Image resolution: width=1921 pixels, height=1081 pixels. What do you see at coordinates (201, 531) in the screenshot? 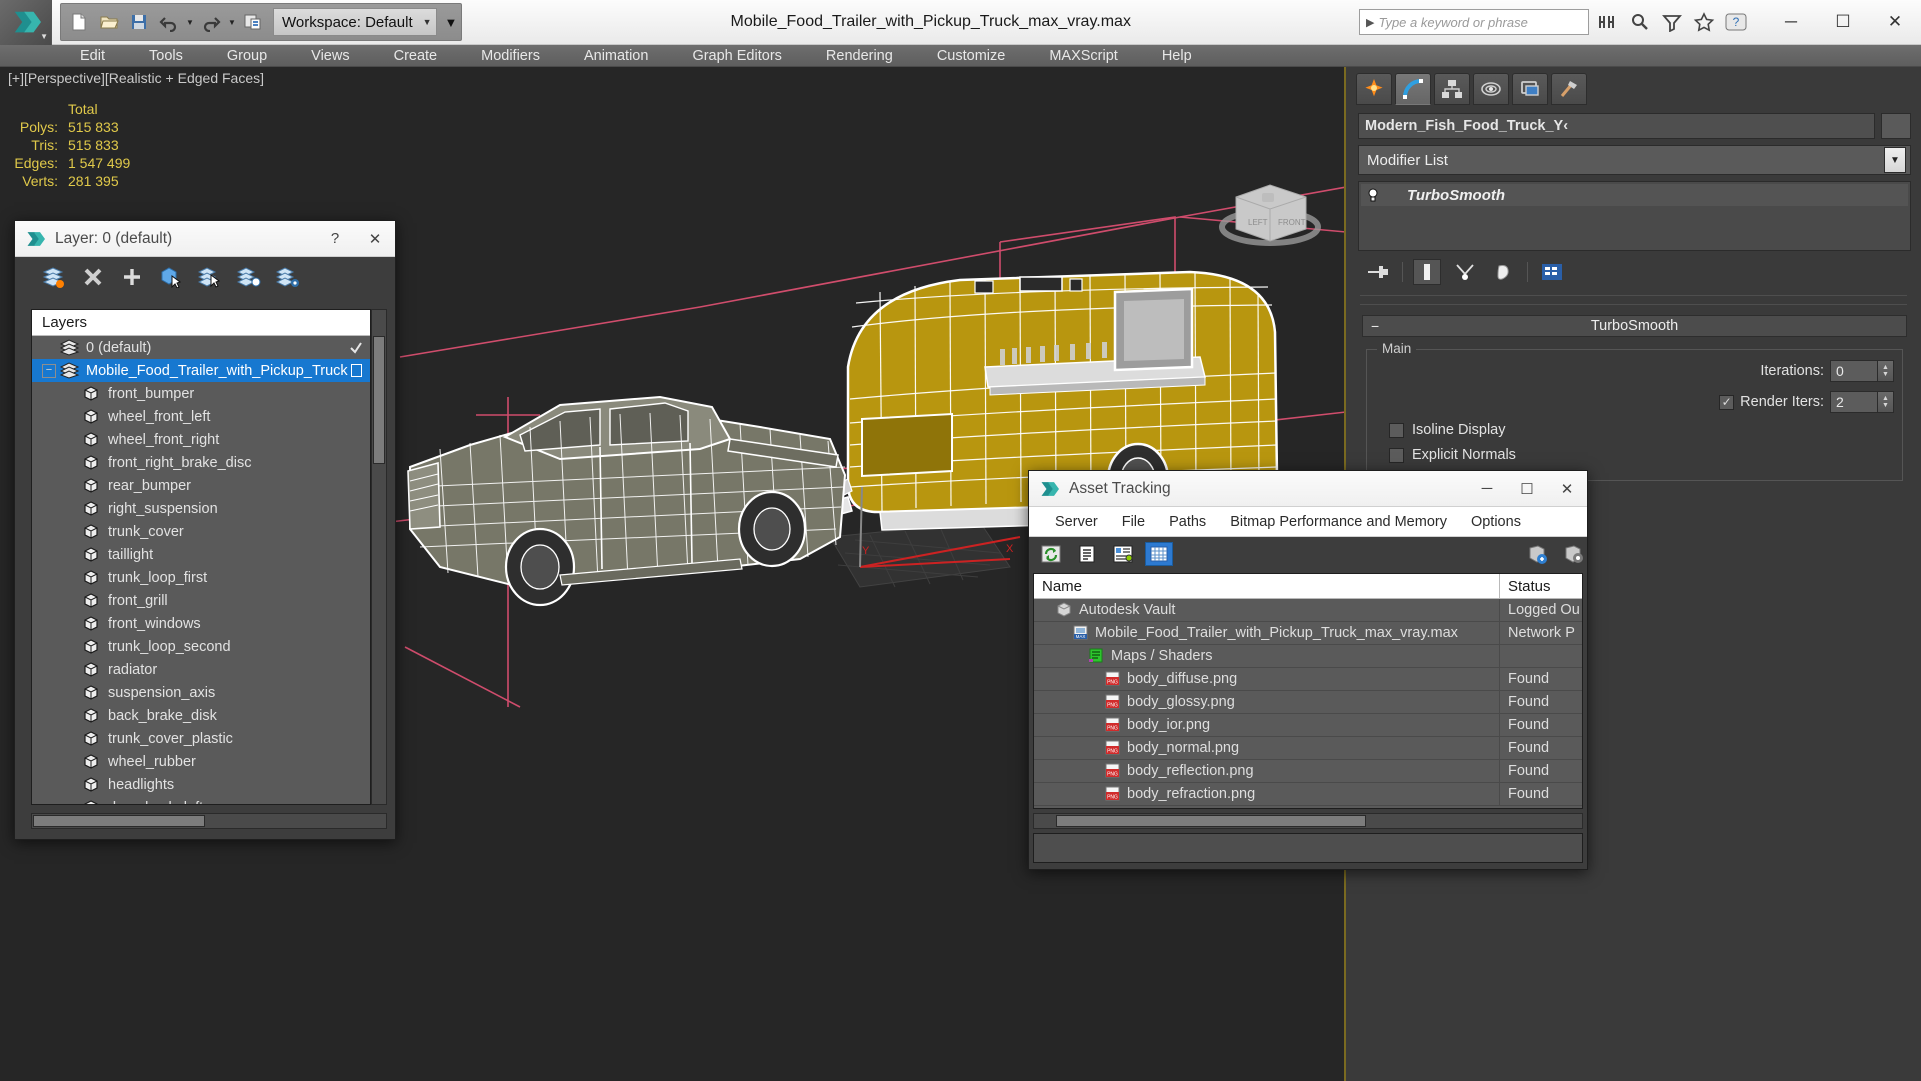
I see `layer-object-row: trunk_cover` at bounding box center [201, 531].